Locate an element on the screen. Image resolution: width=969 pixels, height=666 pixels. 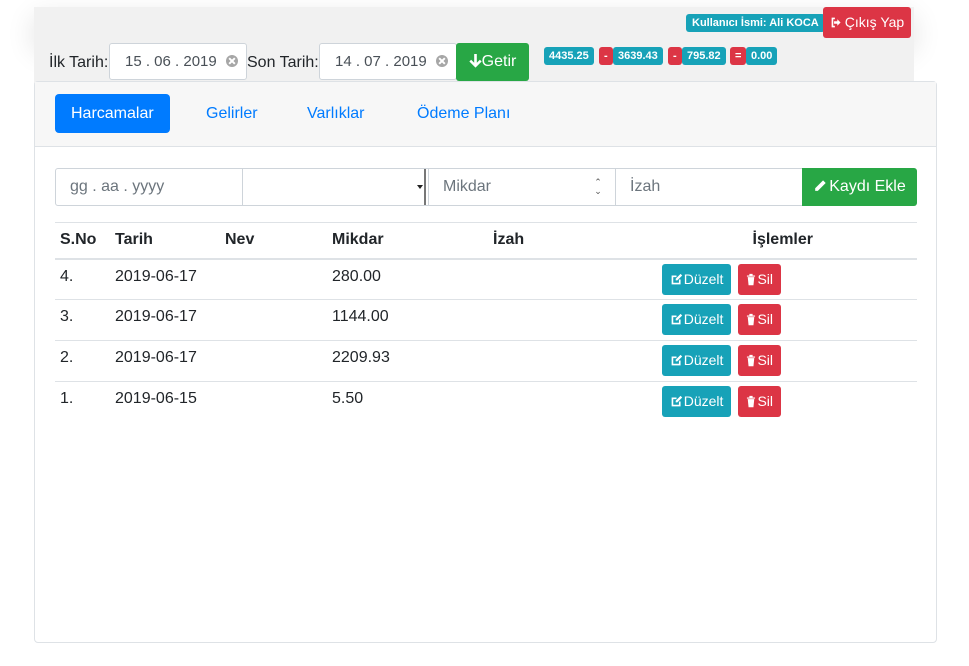
end-date-value: 14 . 07 . 2019 is located at coordinates (381, 61).